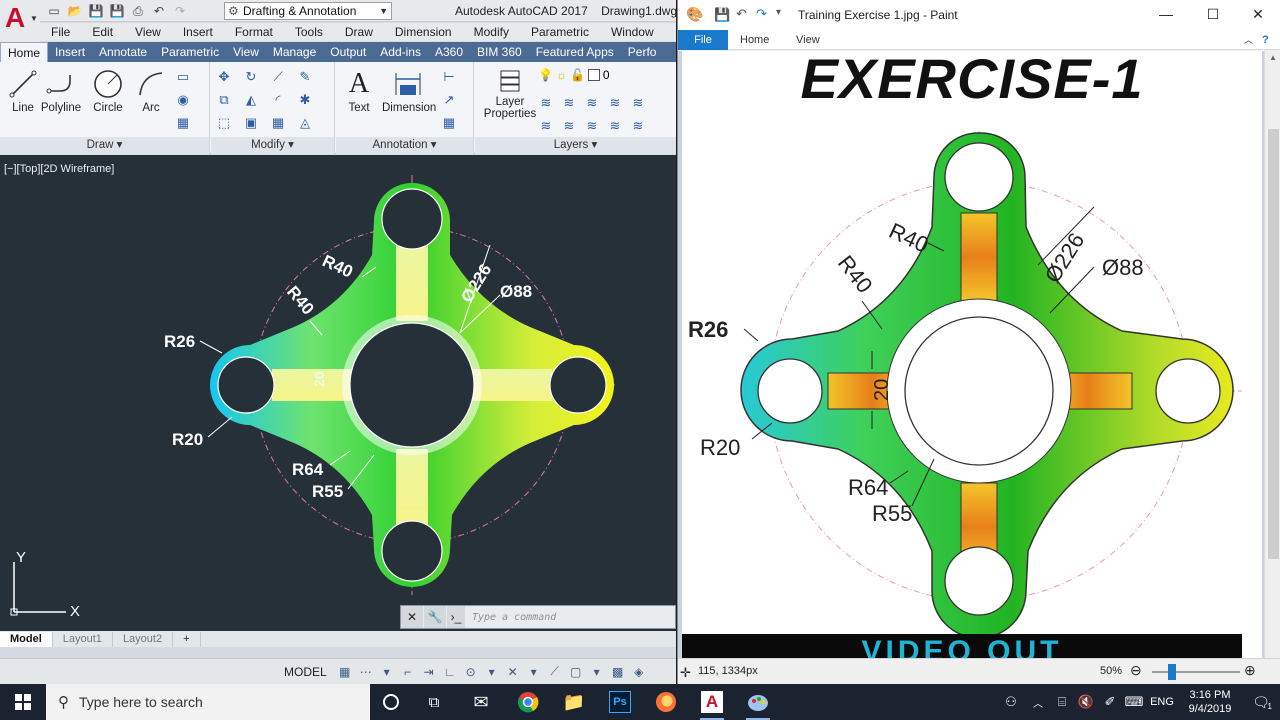  I want to click on taskbar-search: ⚲ Type here to search, so click(208, 702).